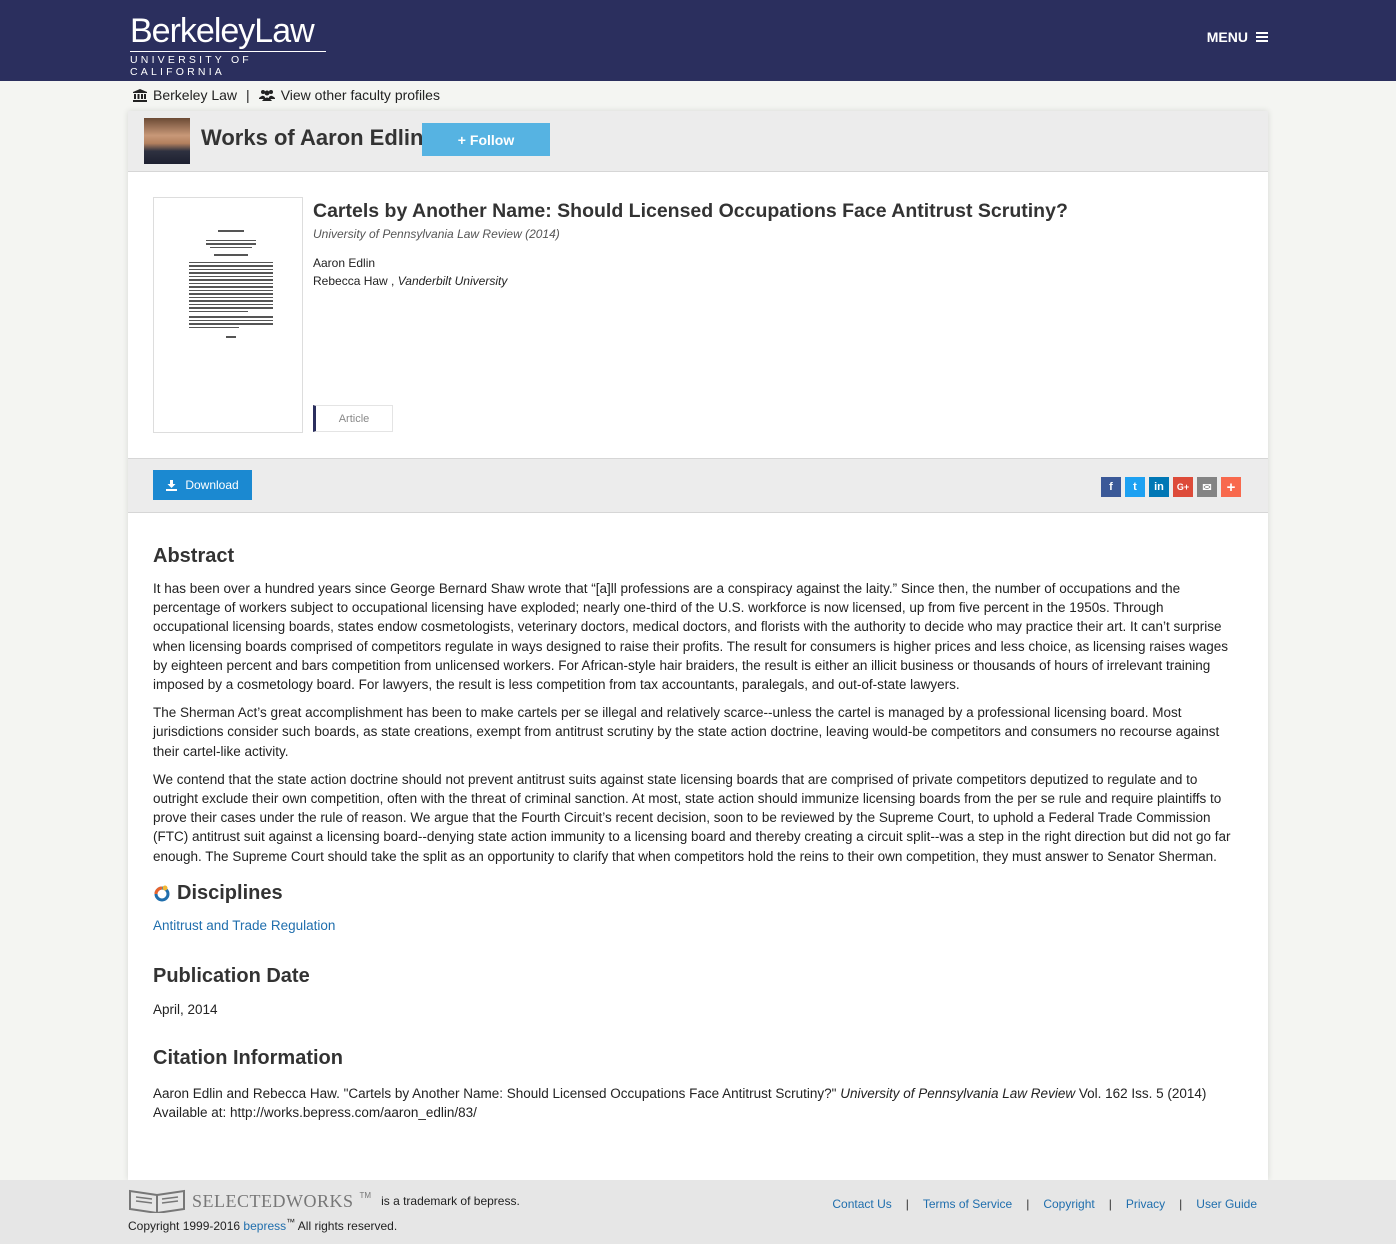 Image resolution: width=1396 pixels, height=1244 pixels. I want to click on users-icon, so click(266, 95).